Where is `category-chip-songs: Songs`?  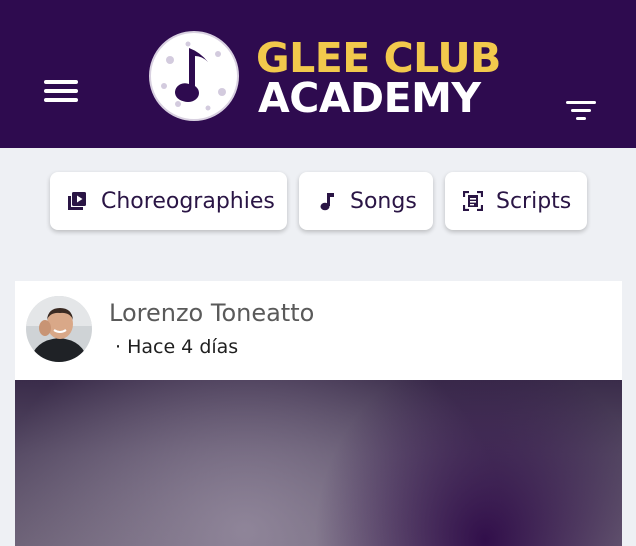
category-chip-songs: Songs is located at coordinates (366, 201).